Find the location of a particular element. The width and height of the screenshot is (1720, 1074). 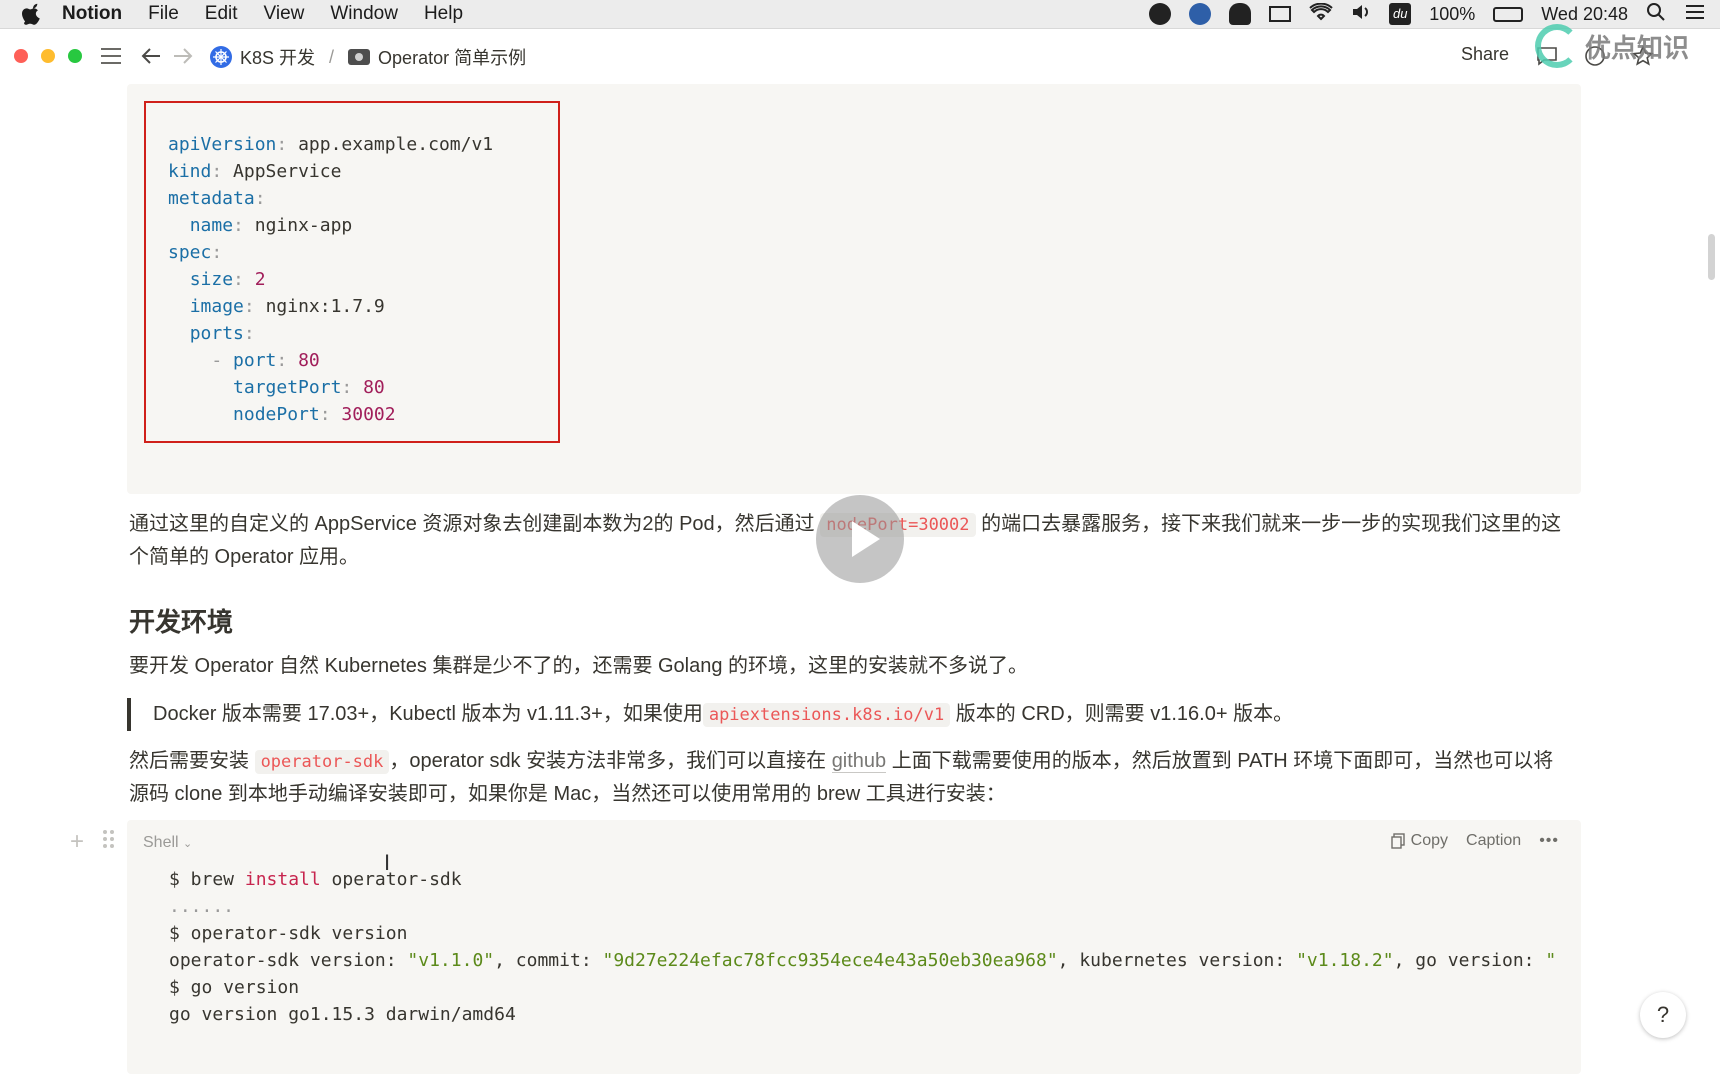

code-block-actions: Copy Caption ••• is located at coordinates (1474, 841).